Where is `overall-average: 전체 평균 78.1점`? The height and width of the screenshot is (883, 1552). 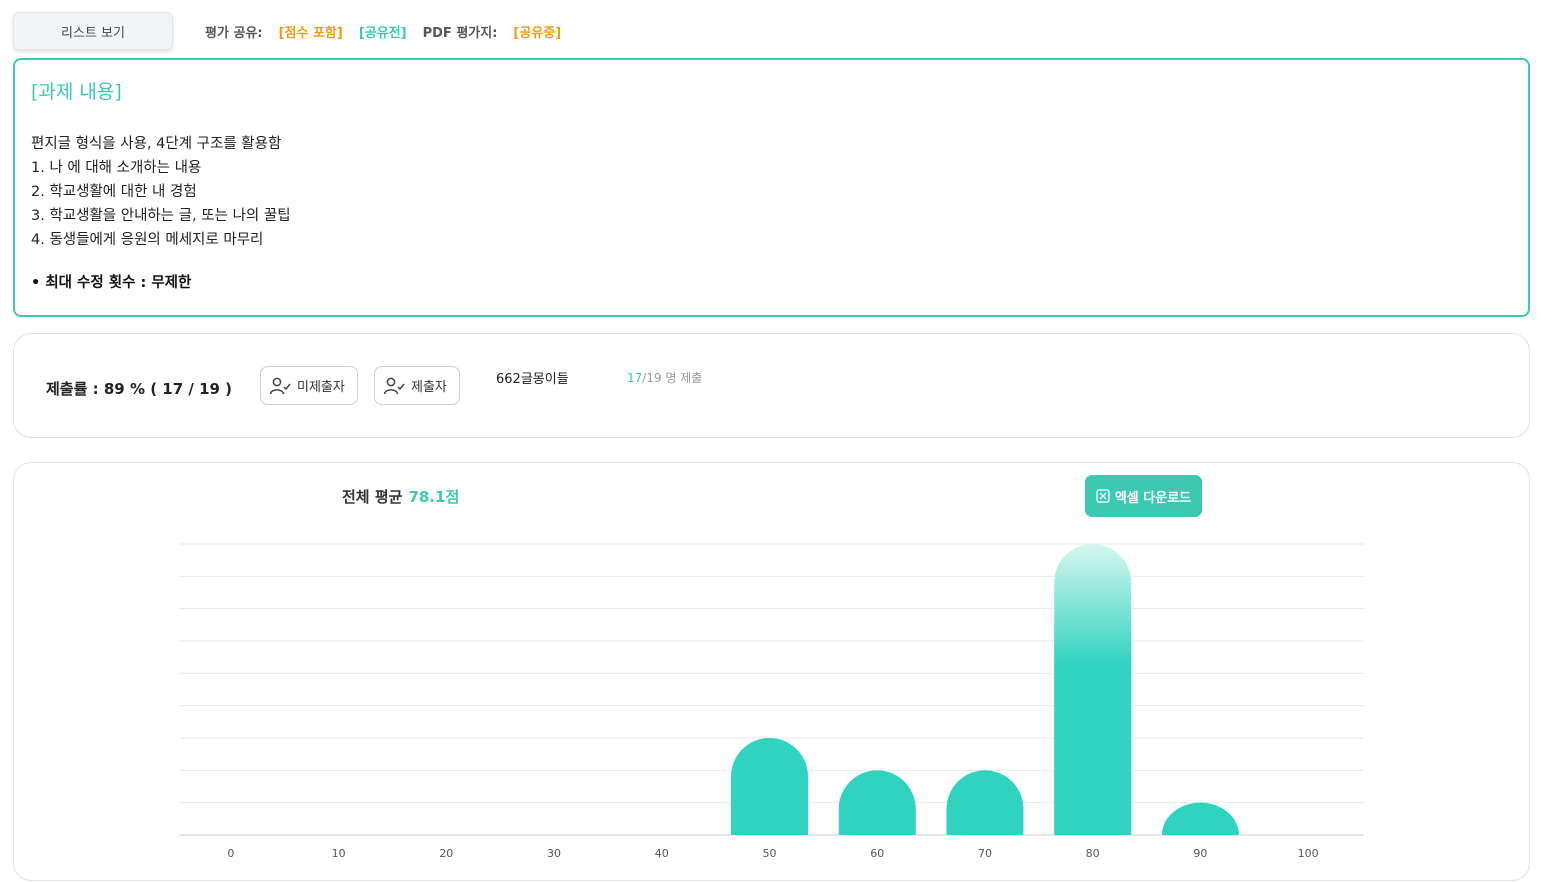
overall-average: 전체 평균 78.1점 is located at coordinates (400, 496).